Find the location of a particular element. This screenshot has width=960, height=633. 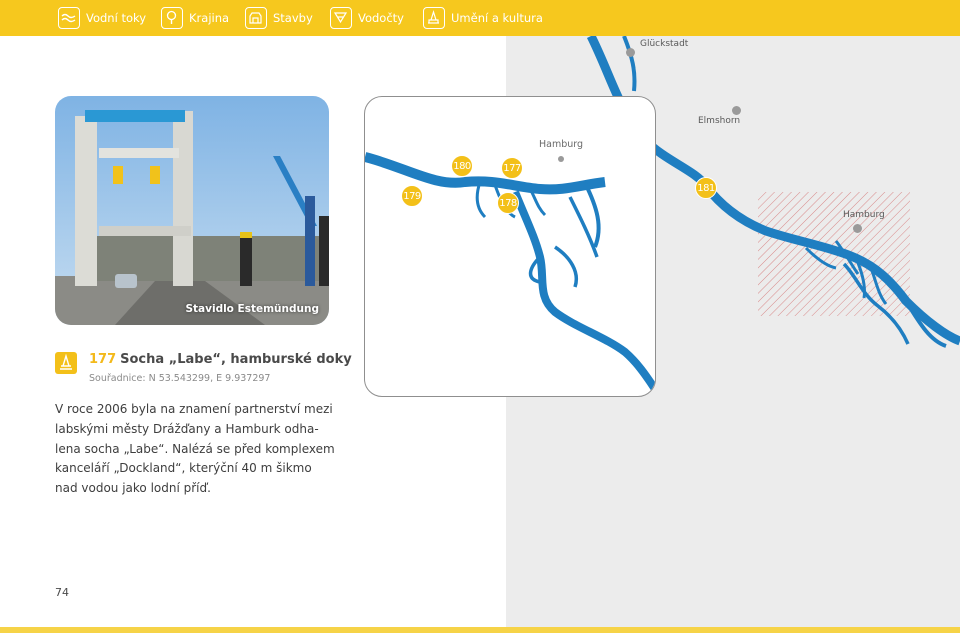

photo-stavidlo: Stavidlo Estemündung is located at coordinates (192, 210).